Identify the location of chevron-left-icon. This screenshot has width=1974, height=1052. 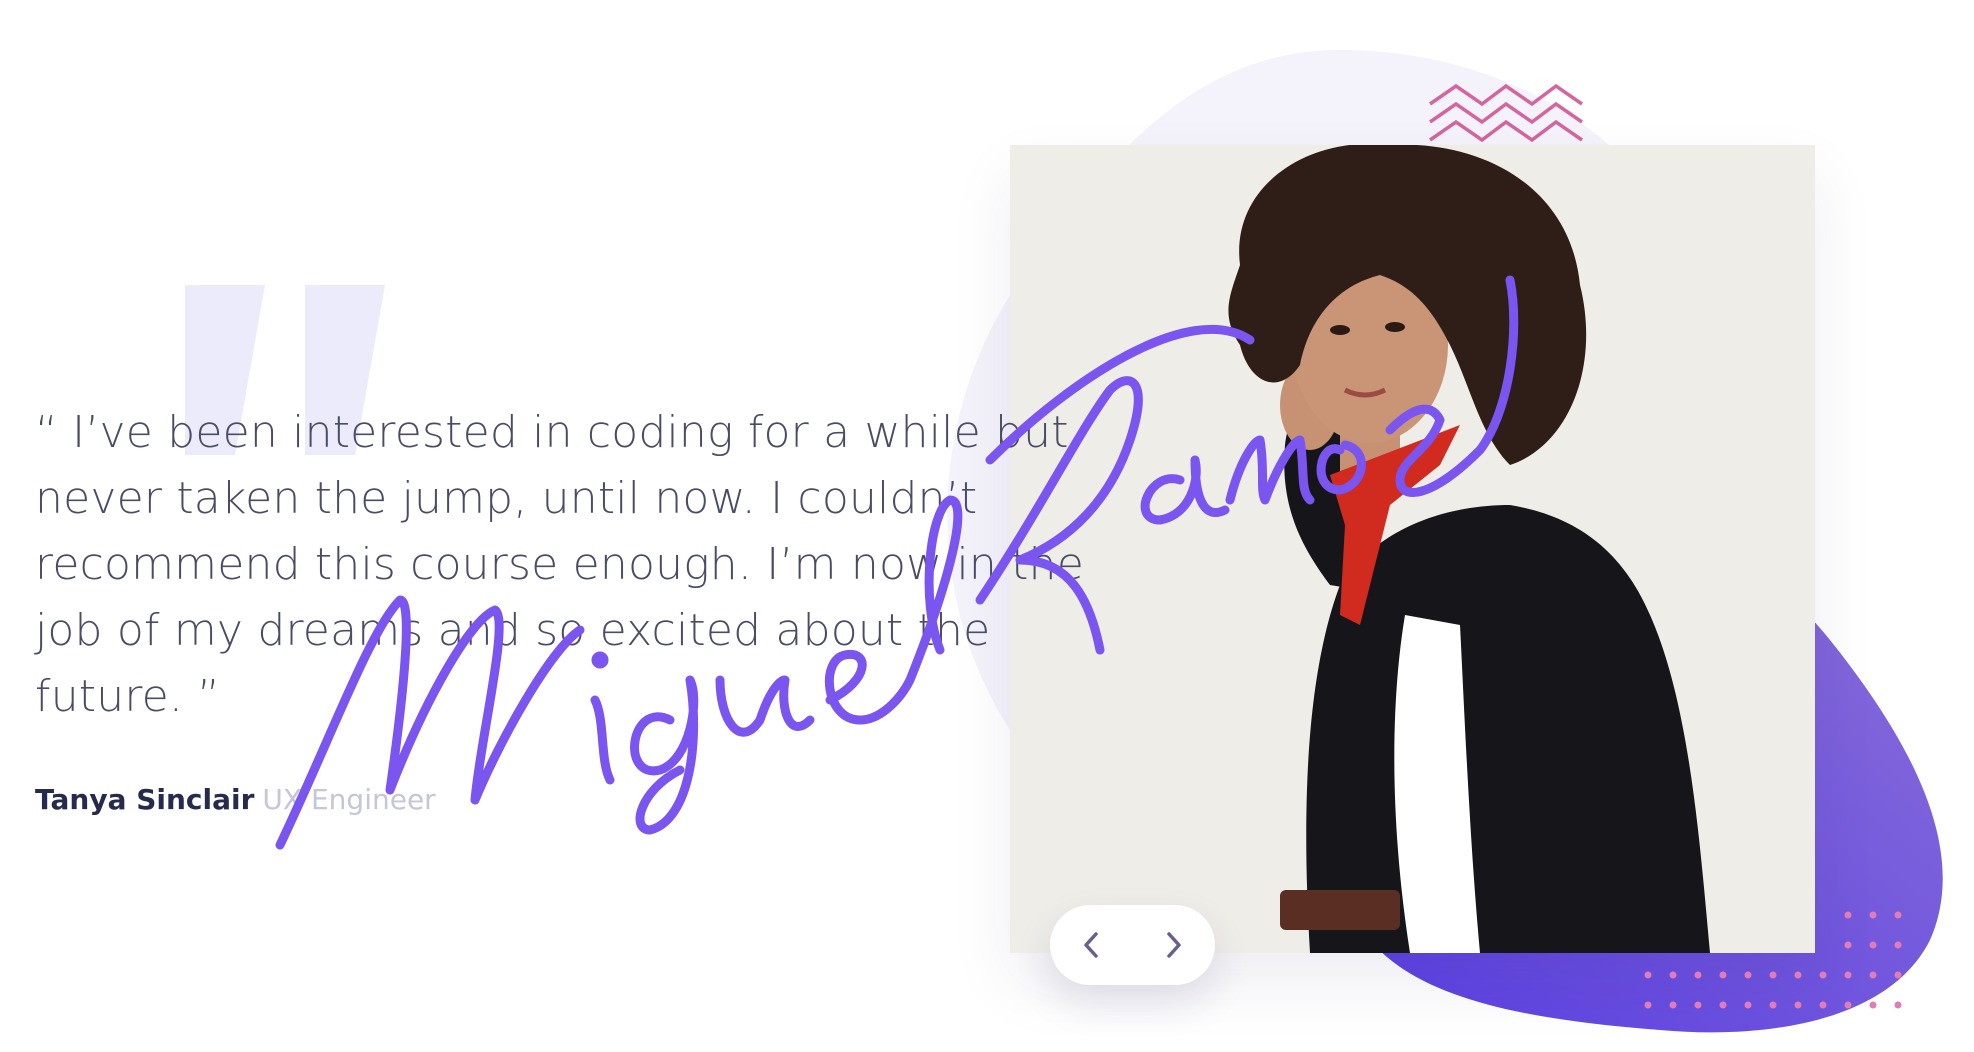
(1091, 945).